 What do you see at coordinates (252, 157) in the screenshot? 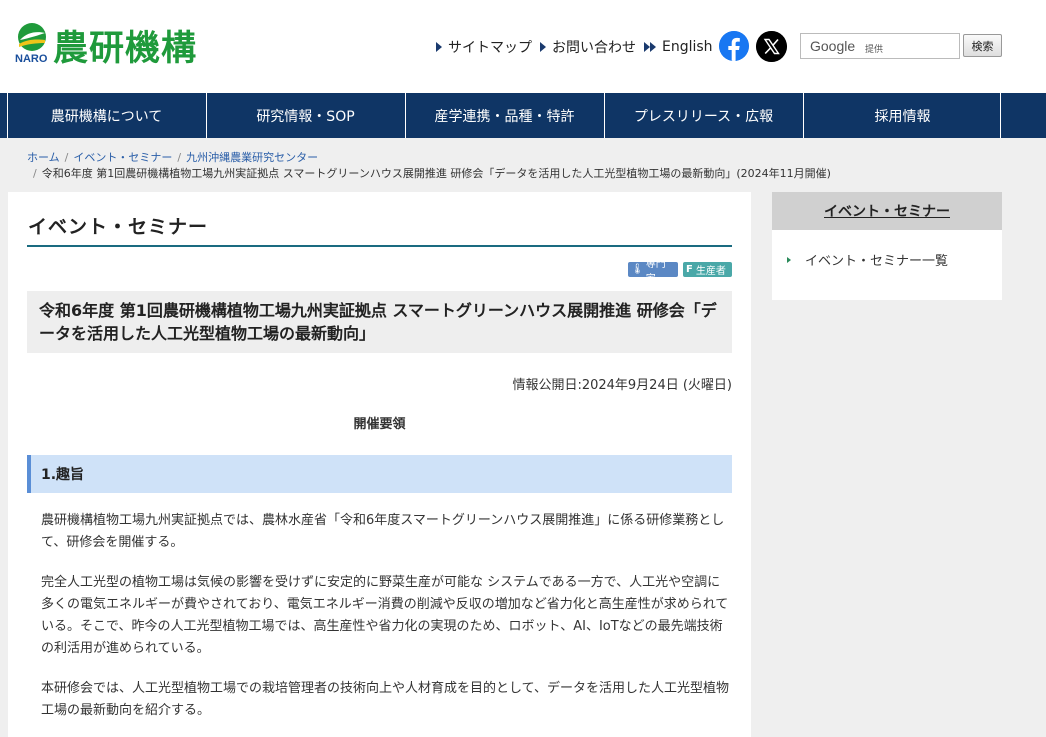
I see `breadcrumb-kyushu: 九州沖縄農業研究センター` at bounding box center [252, 157].